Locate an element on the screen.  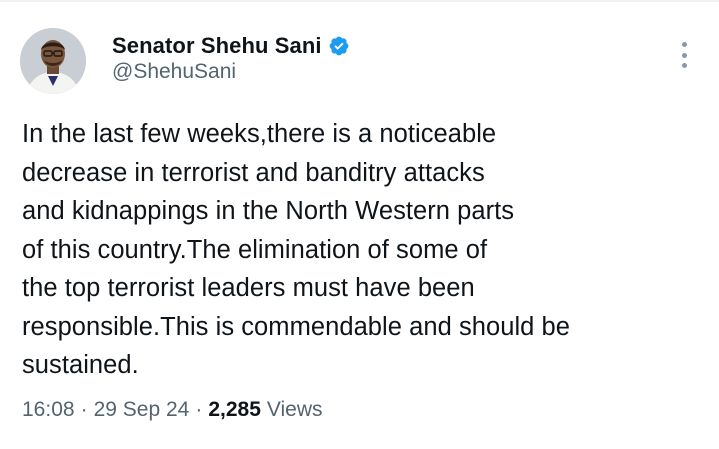
tweet-time: 16:08 is located at coordinates (48, 410).